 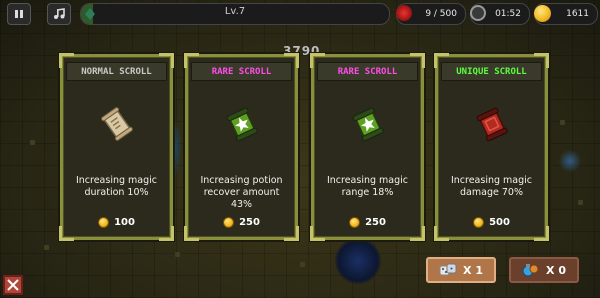 I want to click on music-button, so click(x=59, y=14).